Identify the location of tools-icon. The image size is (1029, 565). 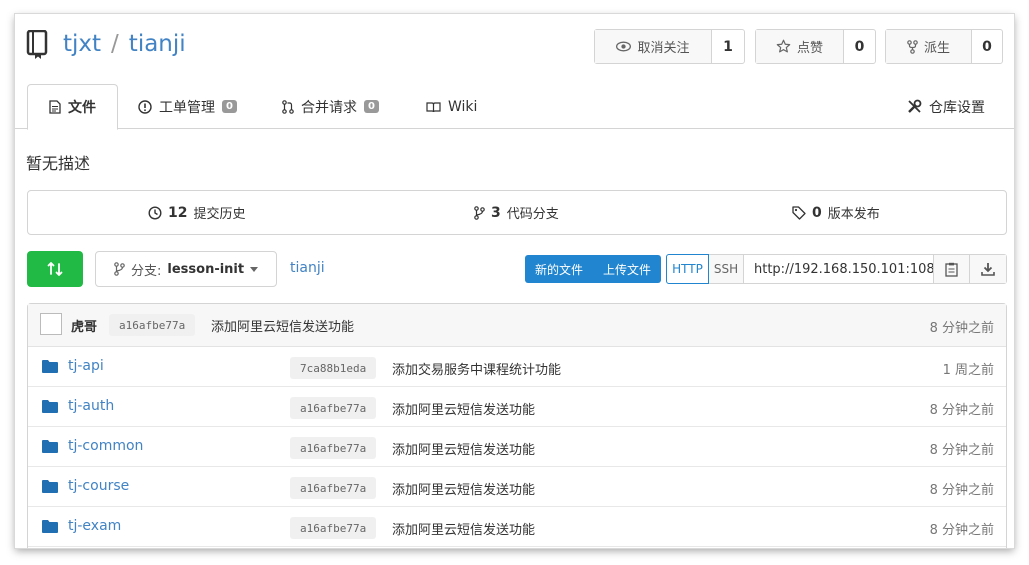
(915, 106).